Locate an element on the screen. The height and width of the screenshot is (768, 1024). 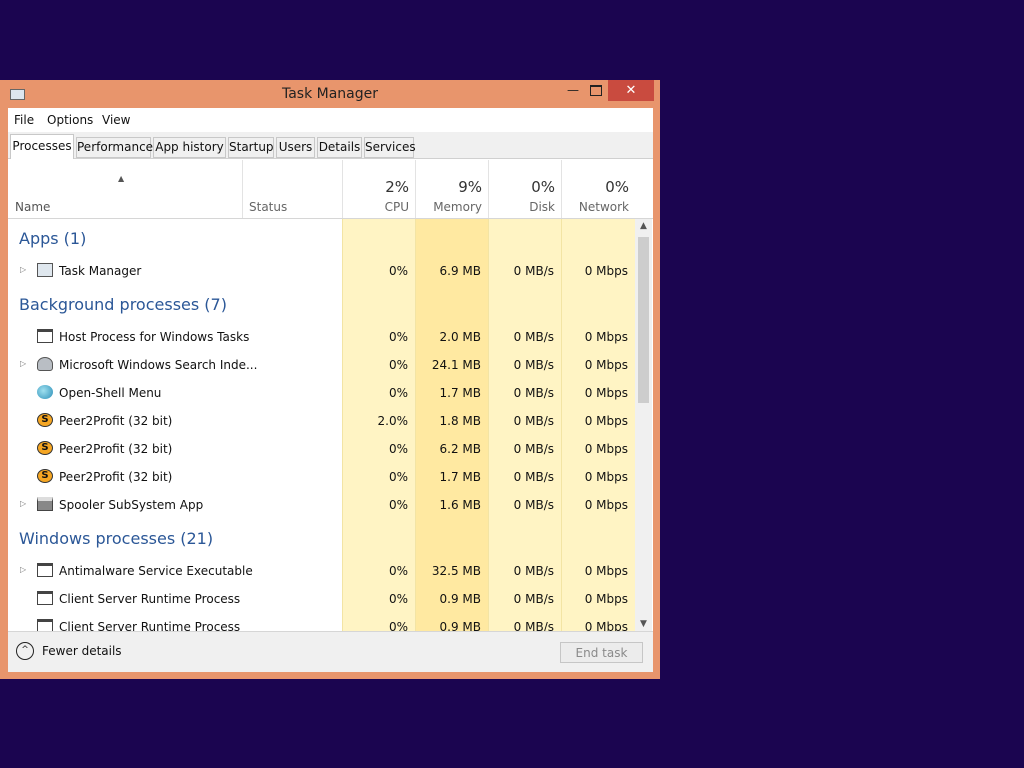
group-header-row: Background processes (7) is located at coordinates (321, 304).